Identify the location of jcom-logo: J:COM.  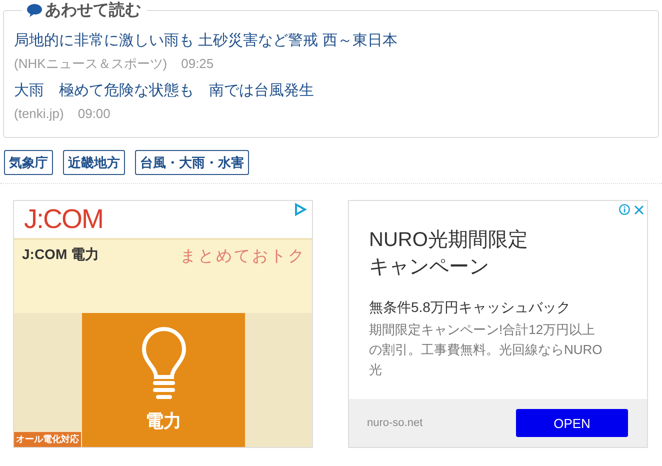
(63, 219).